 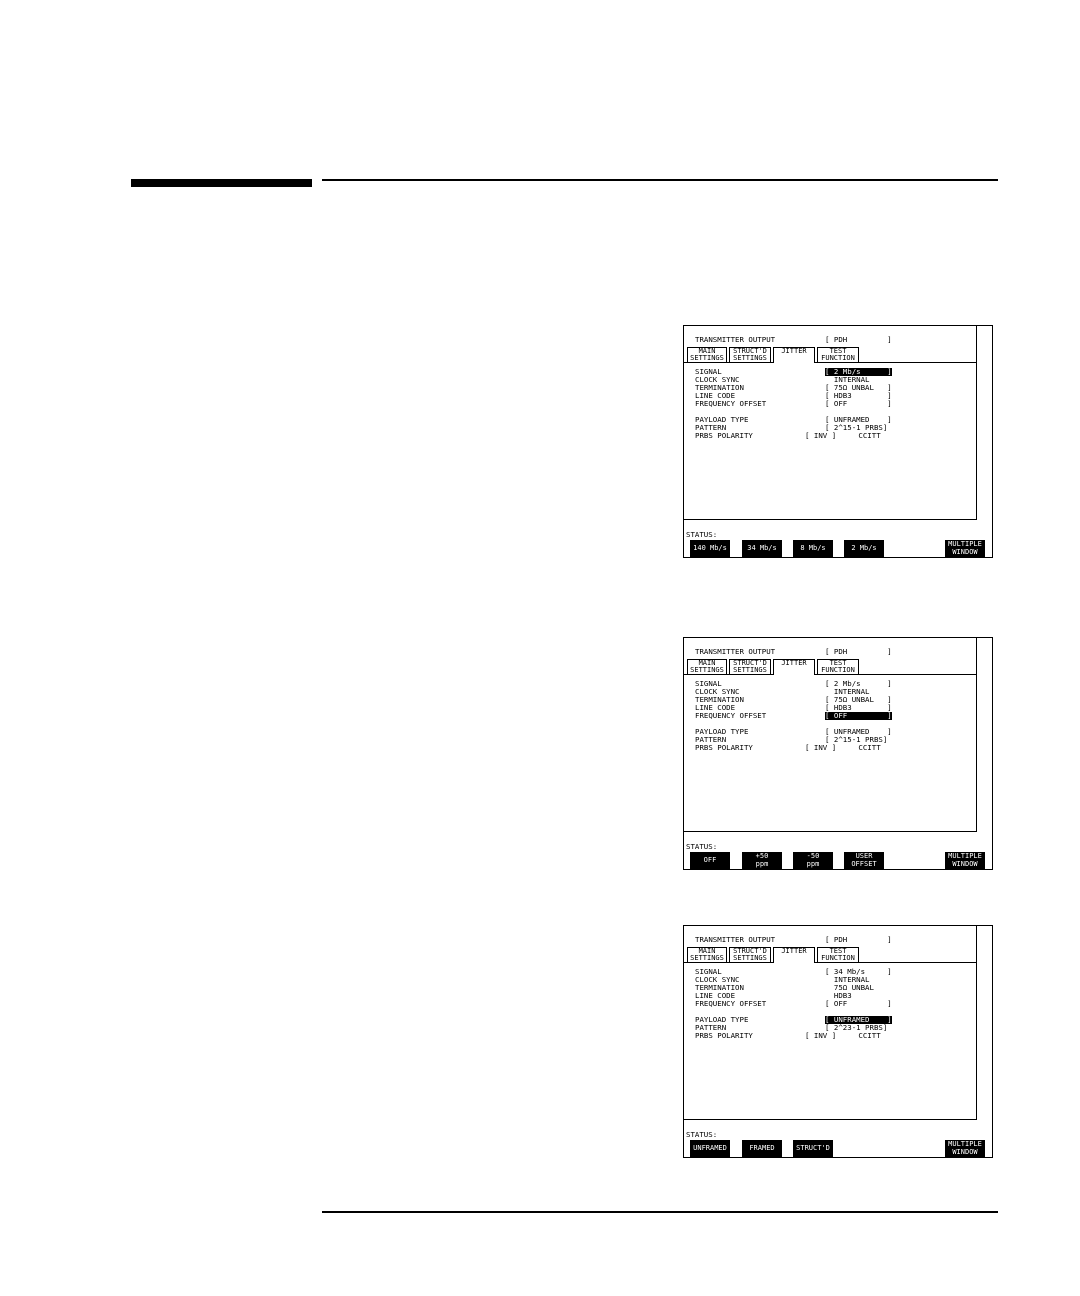 What do you see at coordinates (660, 180) in the screenshot?
I see `header-rule` at bounding box center [660, 180].